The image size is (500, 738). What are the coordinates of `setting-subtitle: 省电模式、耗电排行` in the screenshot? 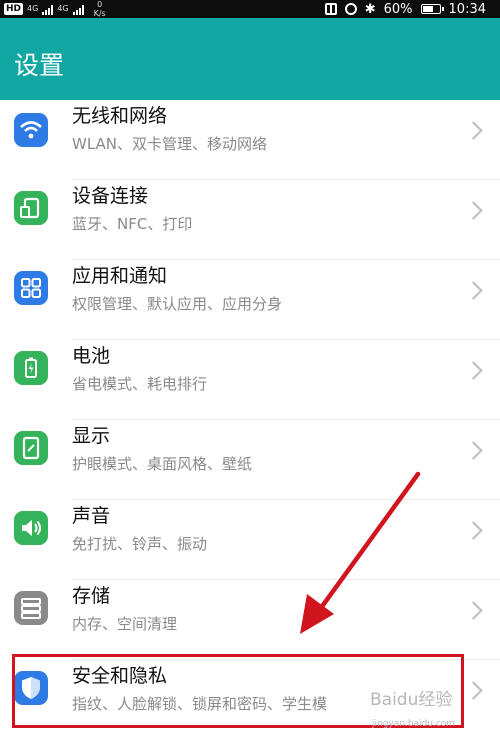 It's located at (140, 384).